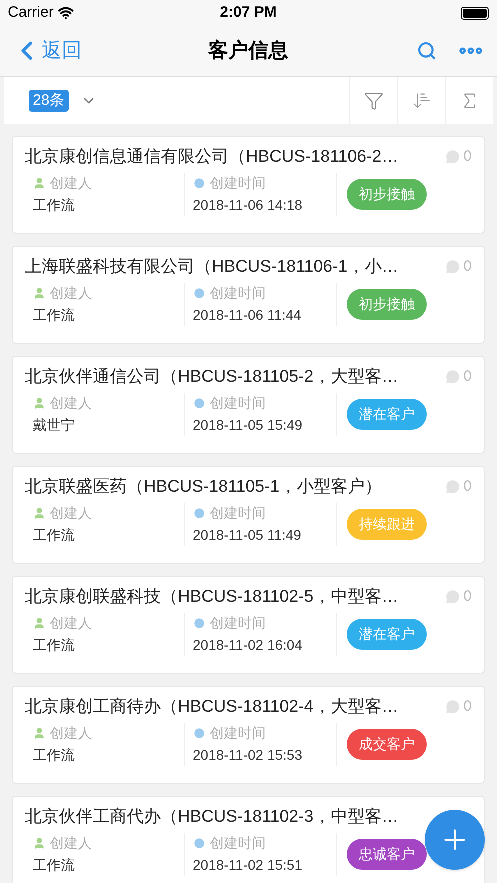 The width and height of the screenshot is (497, 883). Describe the element at coordinates (248, 205) in the screenshot. I see `time-value: 2018-11-06 14:18` at that location.